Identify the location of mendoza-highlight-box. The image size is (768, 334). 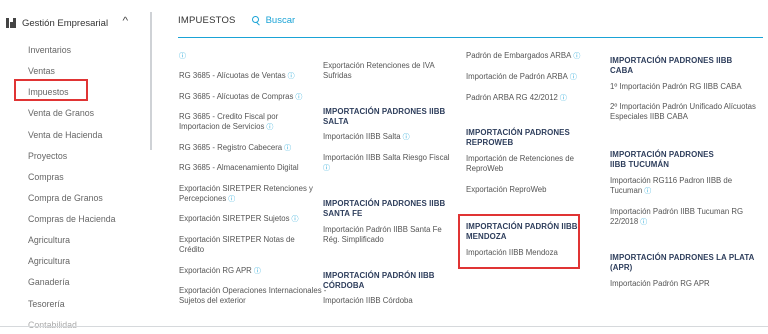
(519, 241).